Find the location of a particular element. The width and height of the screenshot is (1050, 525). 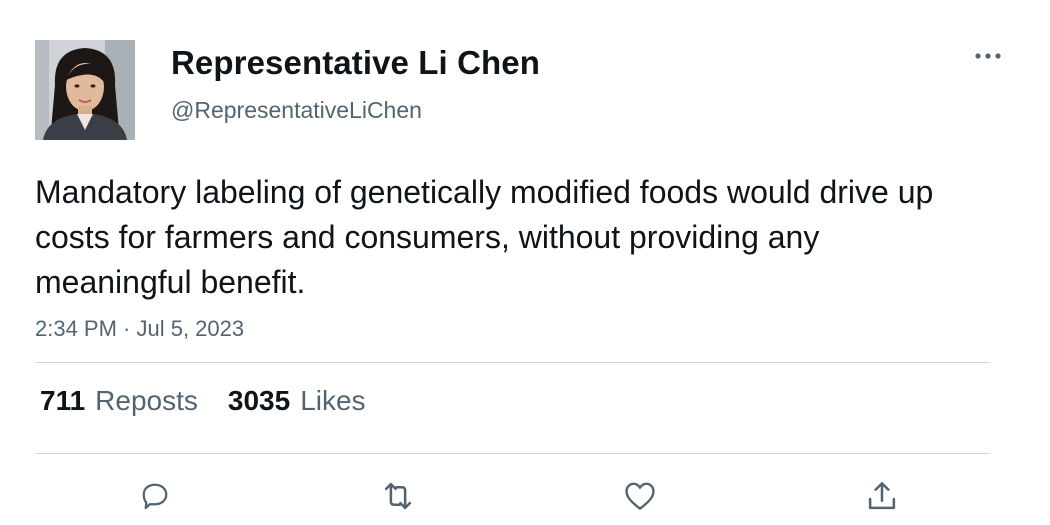

repost-icon is located at coordinates (398, 496).